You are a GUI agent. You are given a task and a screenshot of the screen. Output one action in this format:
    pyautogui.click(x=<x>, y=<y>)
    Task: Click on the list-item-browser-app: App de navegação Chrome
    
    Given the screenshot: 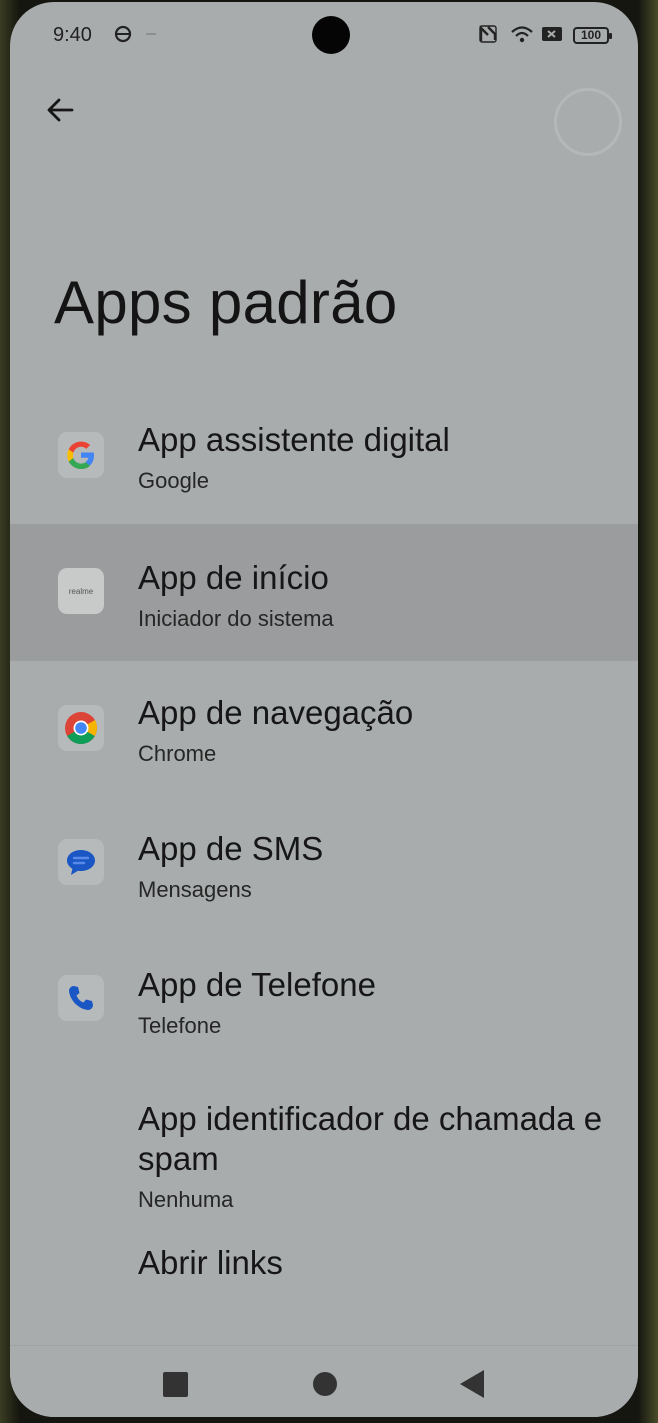 What is the action you would take?
    pyautogui.click(x=324, y=729)
    